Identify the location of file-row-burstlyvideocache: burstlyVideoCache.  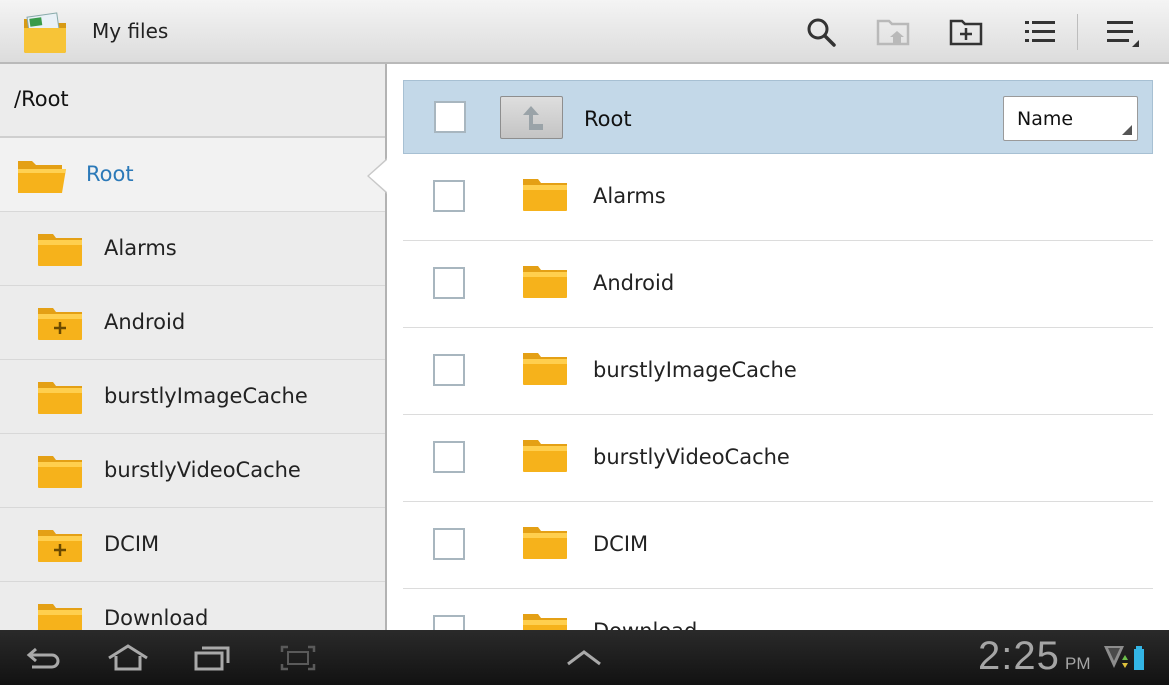
(778, 458).